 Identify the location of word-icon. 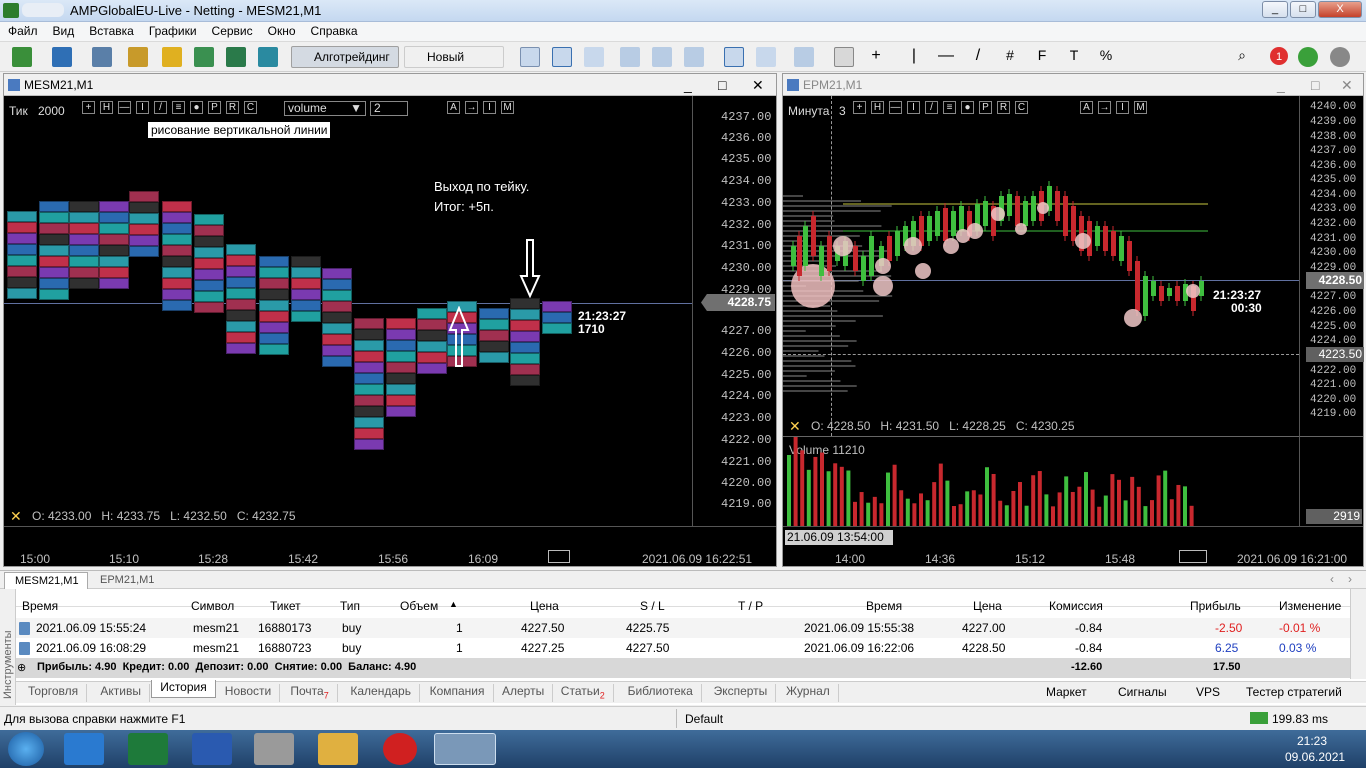
(212, 749).